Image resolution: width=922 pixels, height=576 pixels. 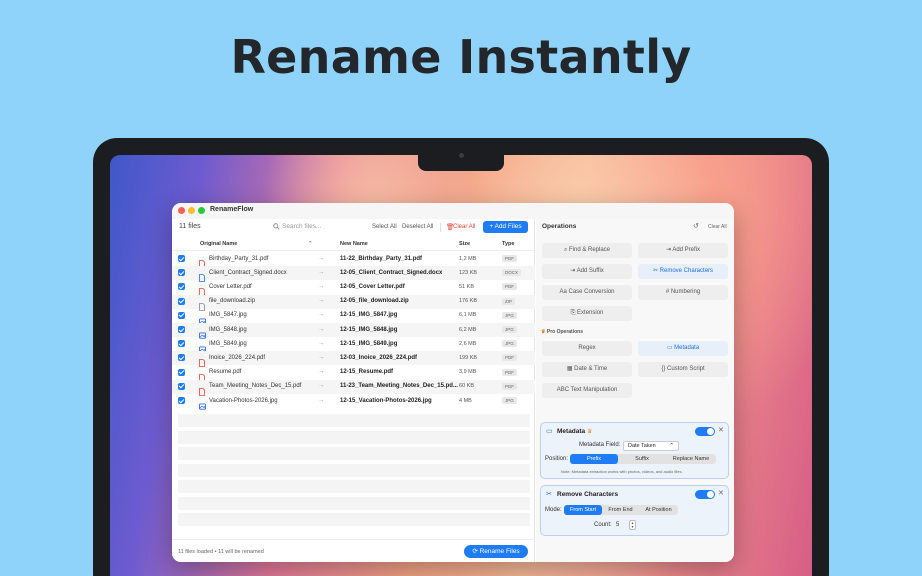 I want to click on header-new: New Name, so click(x=354, y=244).